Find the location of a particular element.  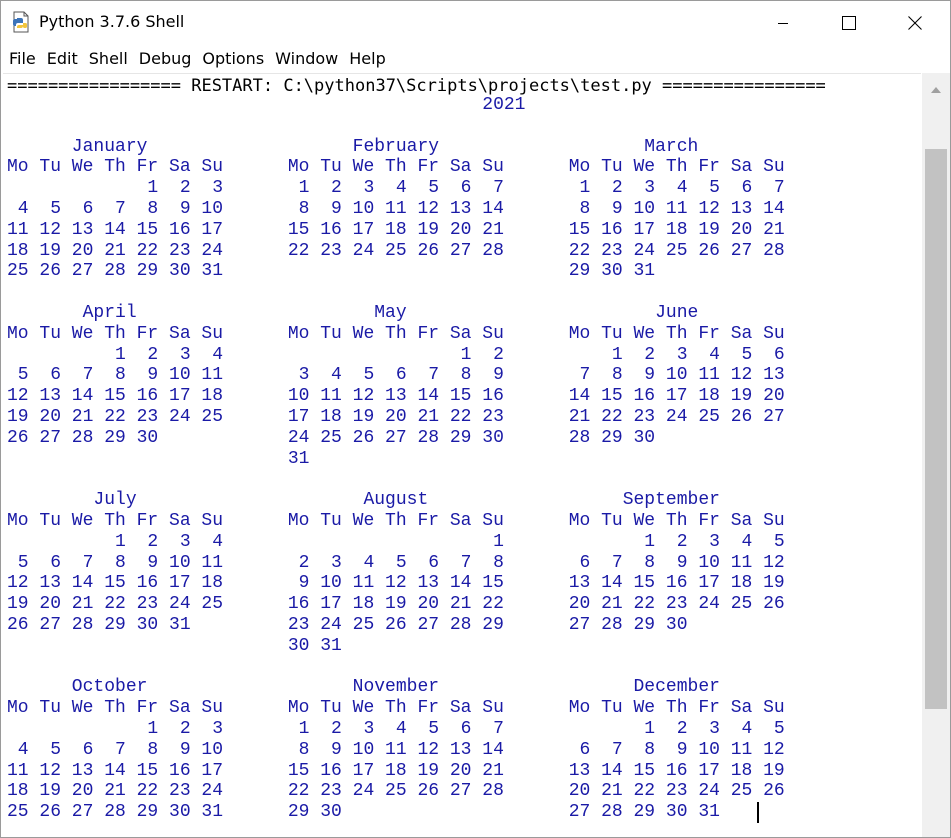

python-idle-icon is located at coordinates (21, 22).